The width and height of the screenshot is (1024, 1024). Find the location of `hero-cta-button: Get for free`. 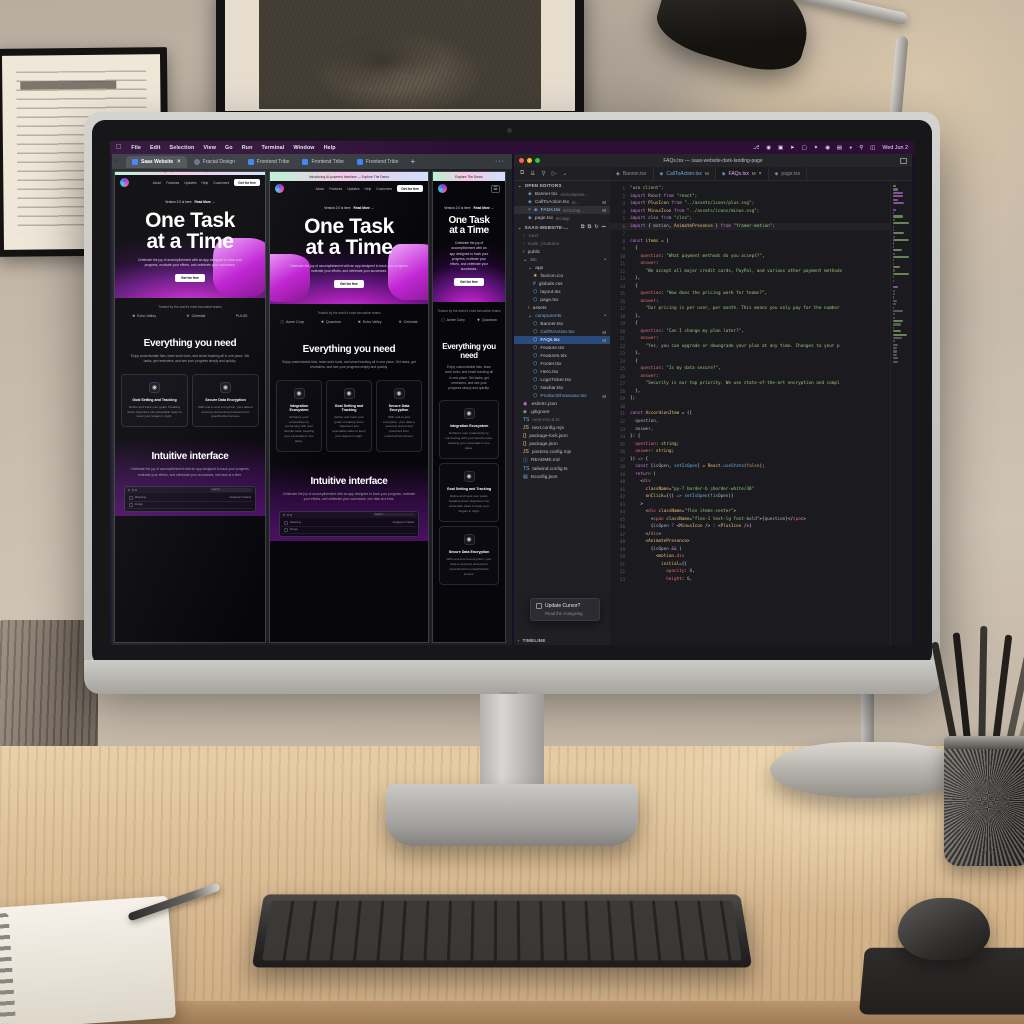

hero-cta-button: Get for free is located at coordinates (349, 284).